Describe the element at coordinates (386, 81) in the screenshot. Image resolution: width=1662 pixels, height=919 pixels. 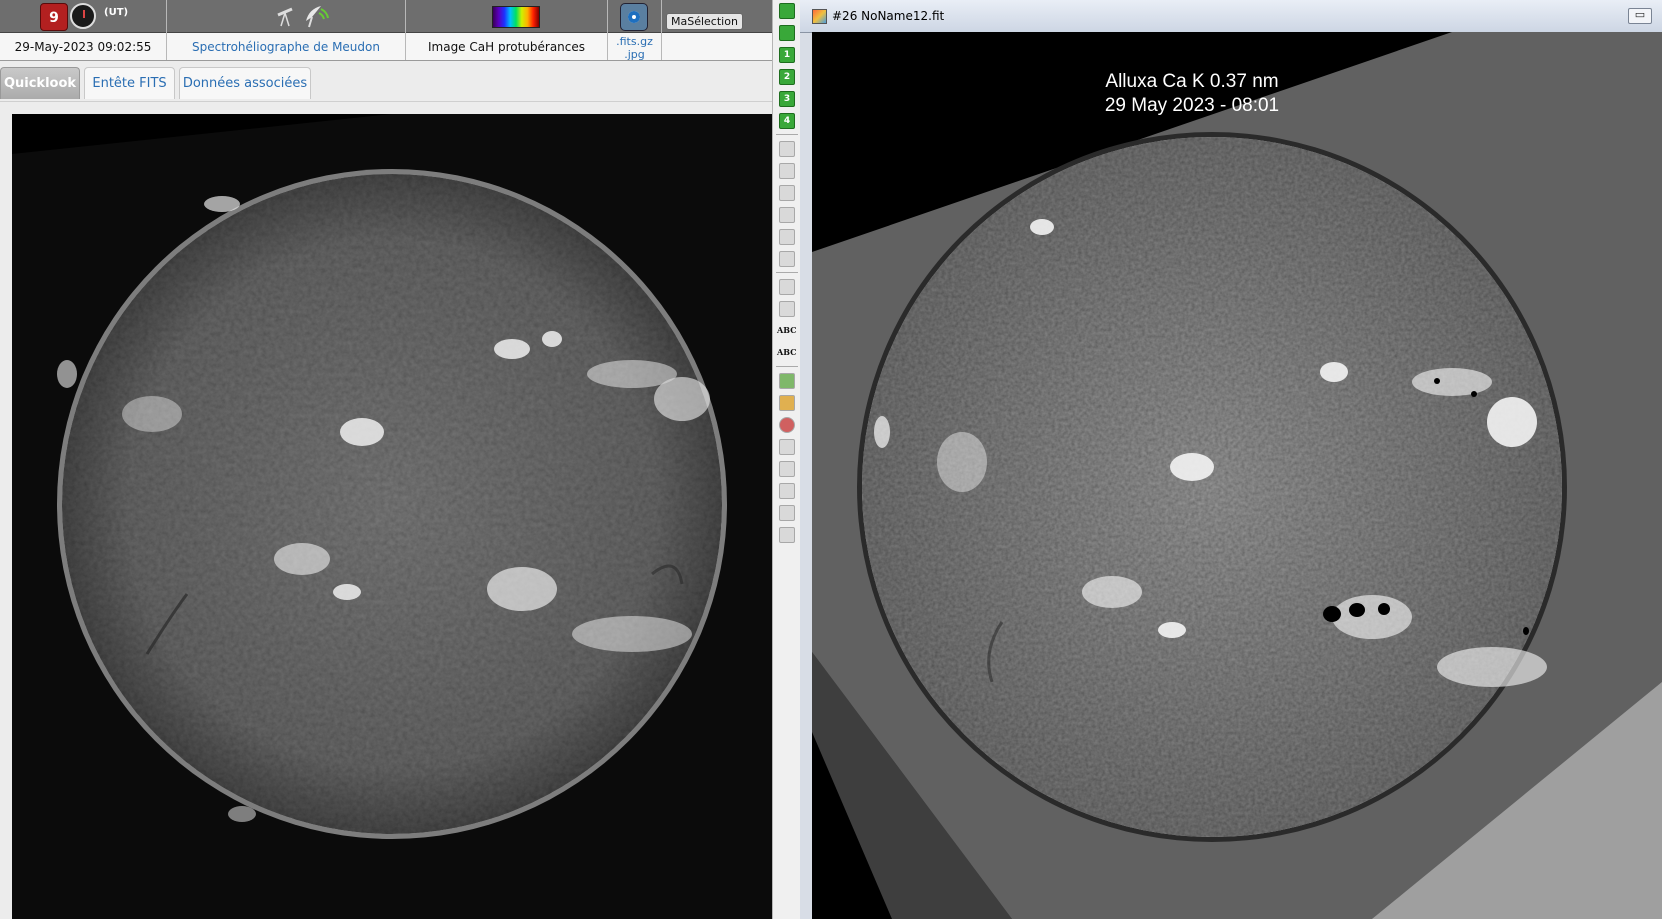
I see `tab-bar: Quicklook Entête FITS Données associées` at that location.